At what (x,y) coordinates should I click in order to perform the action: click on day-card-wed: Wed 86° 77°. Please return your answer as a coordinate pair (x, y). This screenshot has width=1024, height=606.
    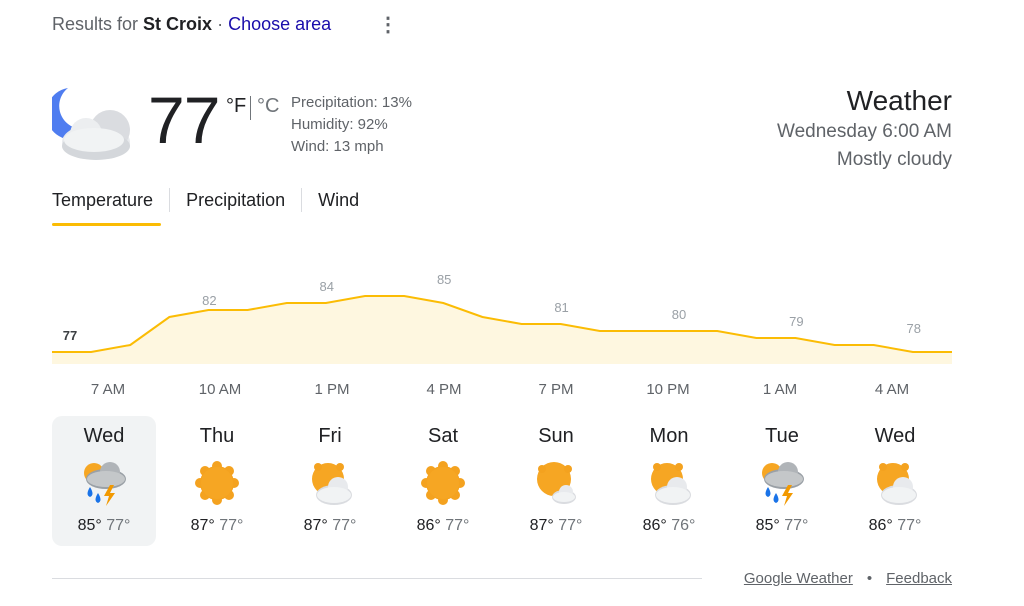
    Looking at the image, I should click on (895, 481).